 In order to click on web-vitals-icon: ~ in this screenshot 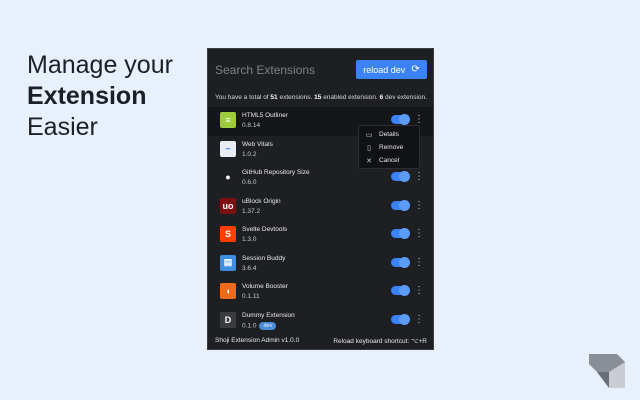, I will do `click(228, 148)`.